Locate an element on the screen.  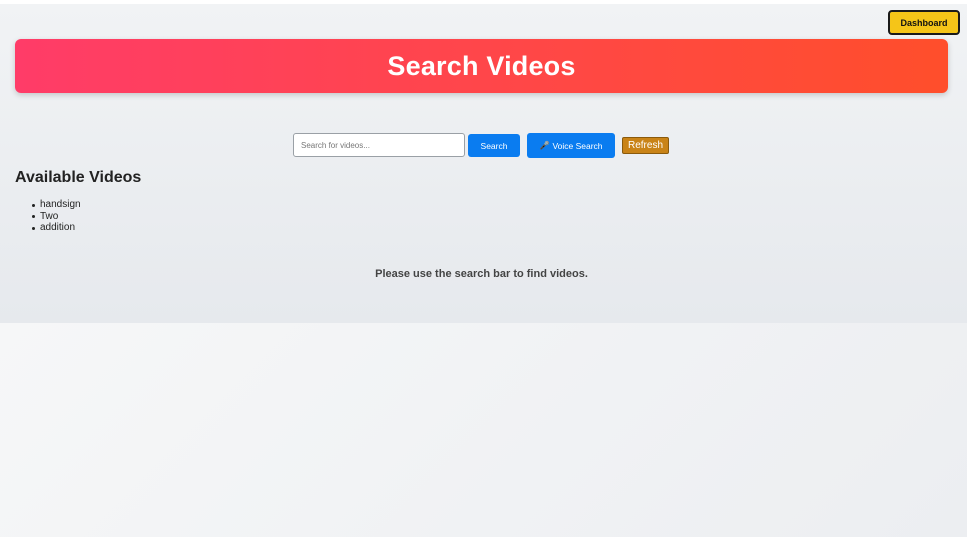
page-title: Search Videos is located at coordinates (481, 65).